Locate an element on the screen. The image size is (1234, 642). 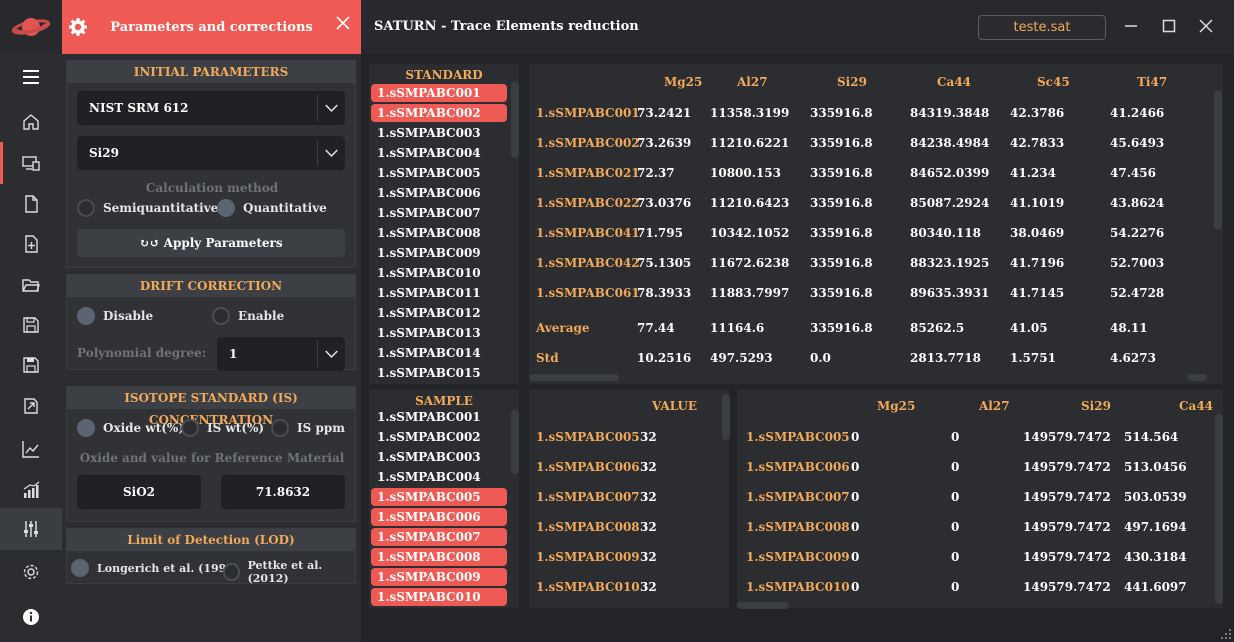
is-ppm-radio: IS ppm is located at coordinates (308, 428).